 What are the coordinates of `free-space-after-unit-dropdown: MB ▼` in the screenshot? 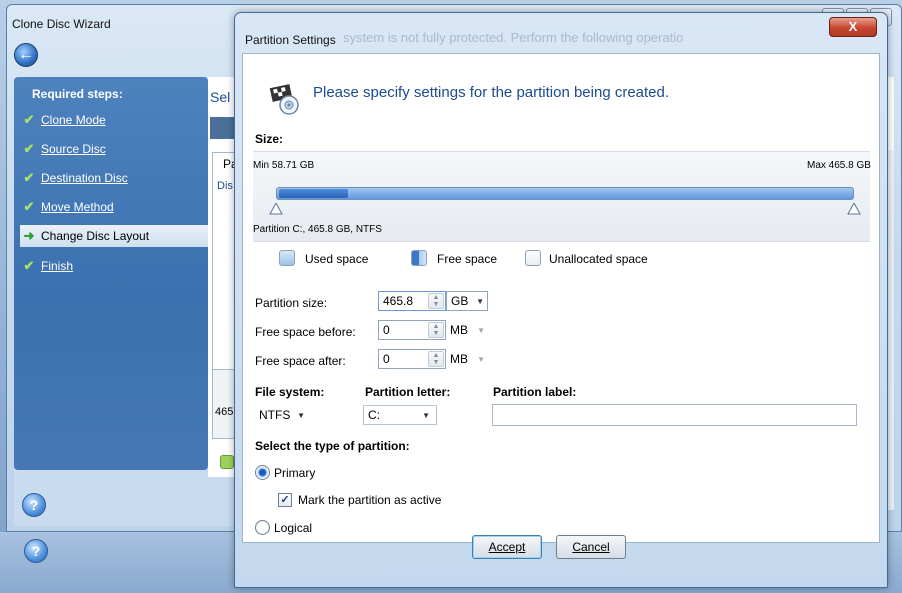 It's located at (467, 359).